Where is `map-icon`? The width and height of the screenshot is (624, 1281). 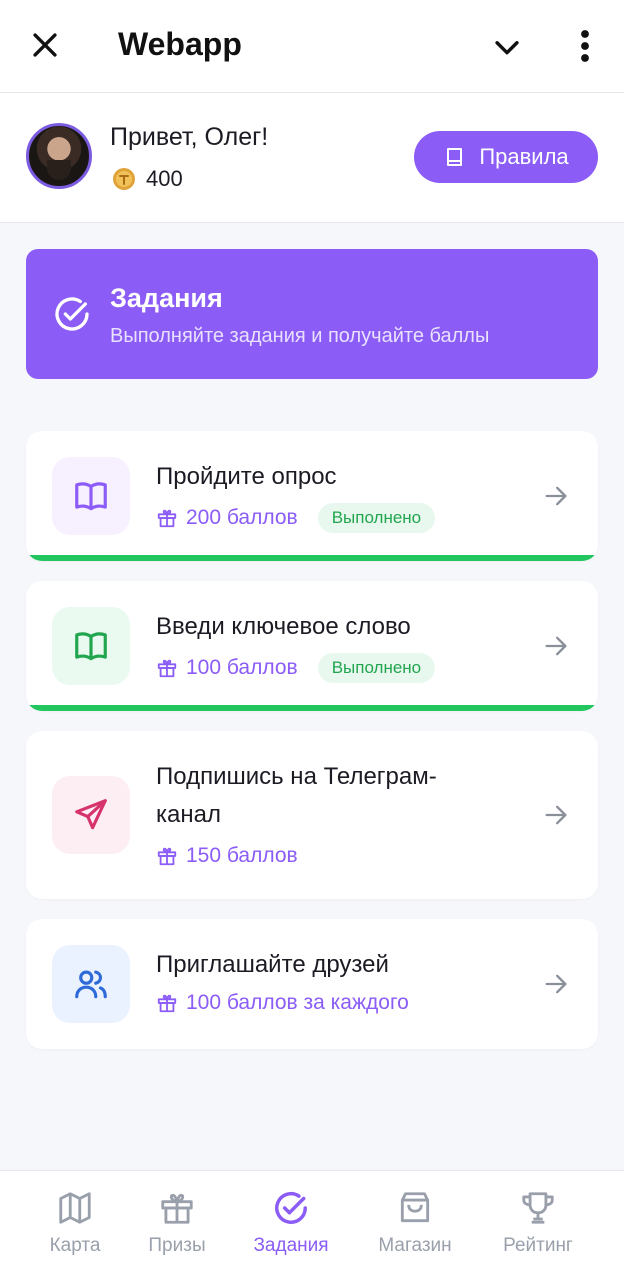 map-icon is located at coordinates (75, 1208).